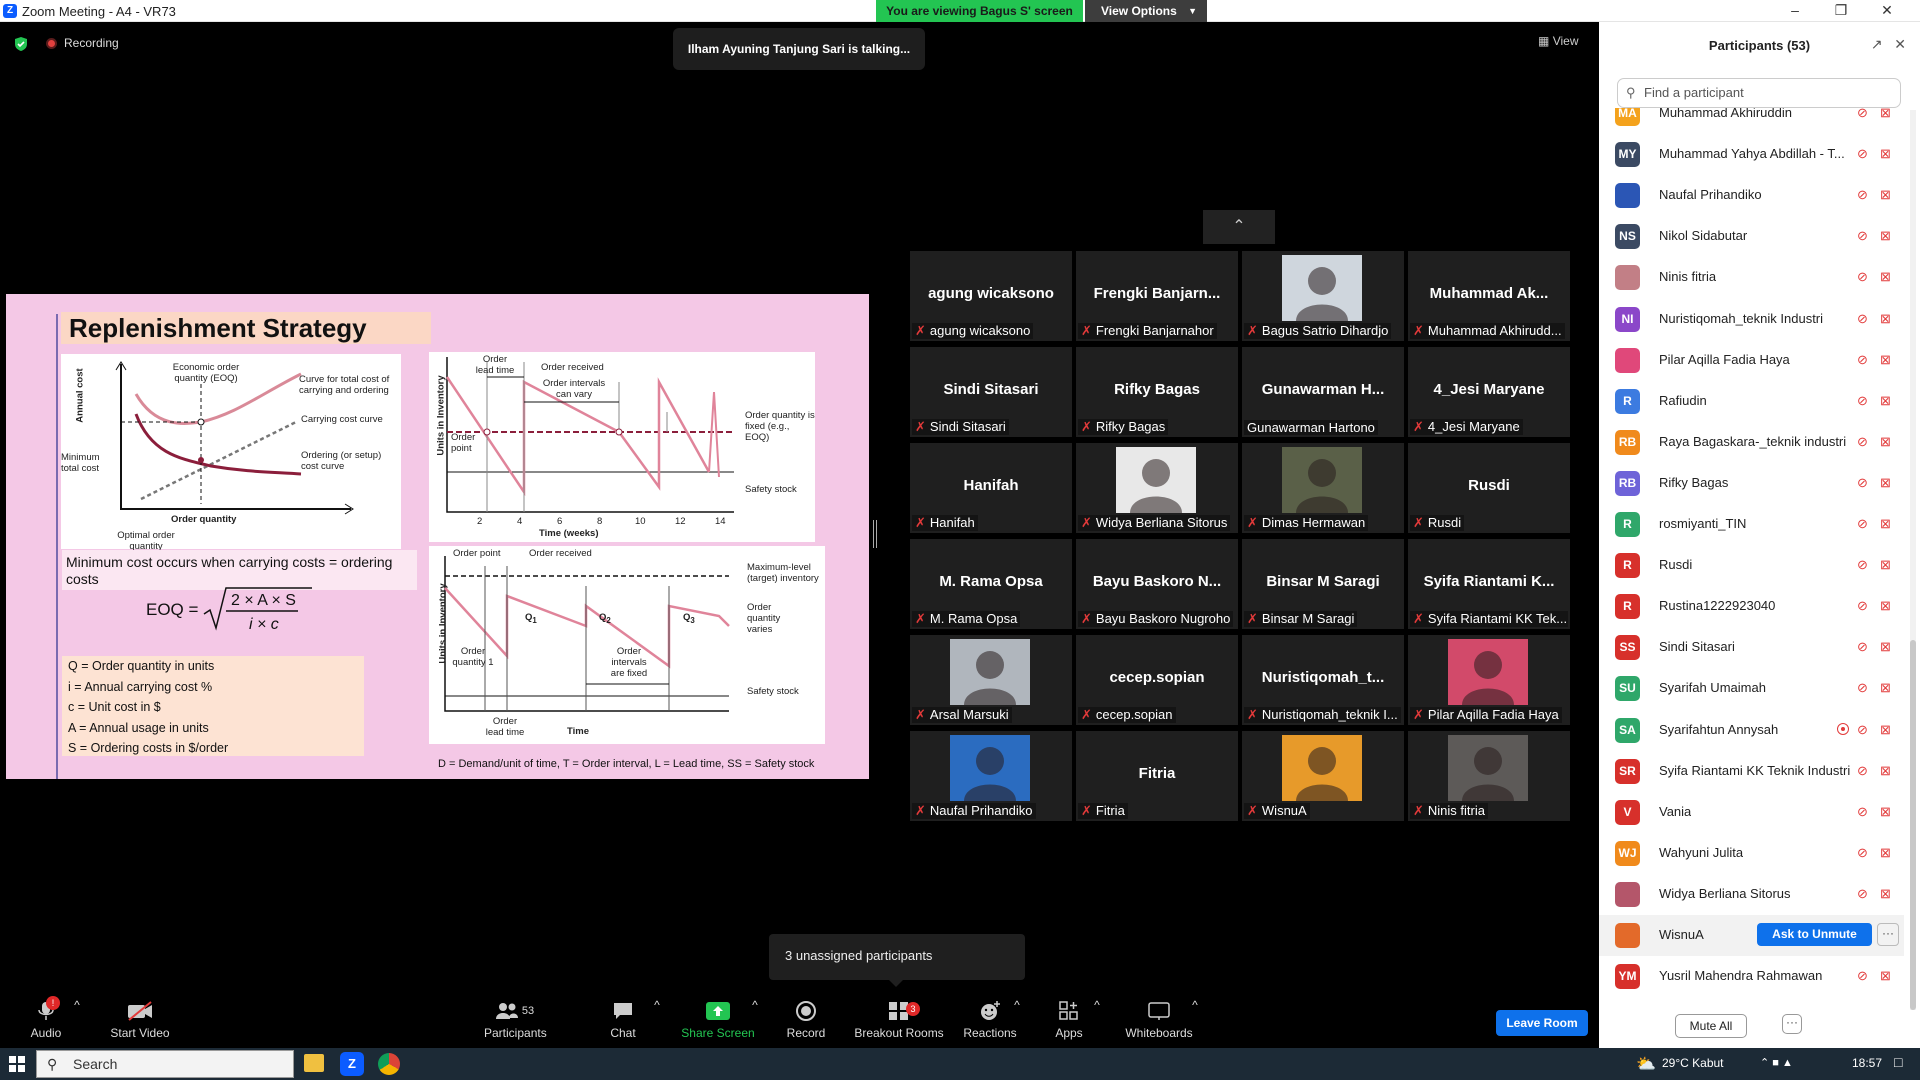  What do you see at coordinates (1239, 227) in the screenshot?
I see `collapse-gallery-button: ⌃` at bounding box center [1239, 227].